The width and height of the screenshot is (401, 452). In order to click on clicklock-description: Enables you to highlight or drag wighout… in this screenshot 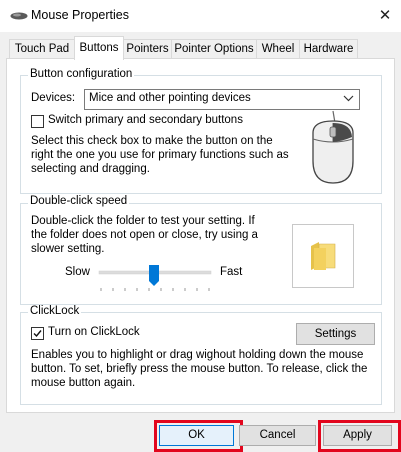, I will do `click(199, 369)`.